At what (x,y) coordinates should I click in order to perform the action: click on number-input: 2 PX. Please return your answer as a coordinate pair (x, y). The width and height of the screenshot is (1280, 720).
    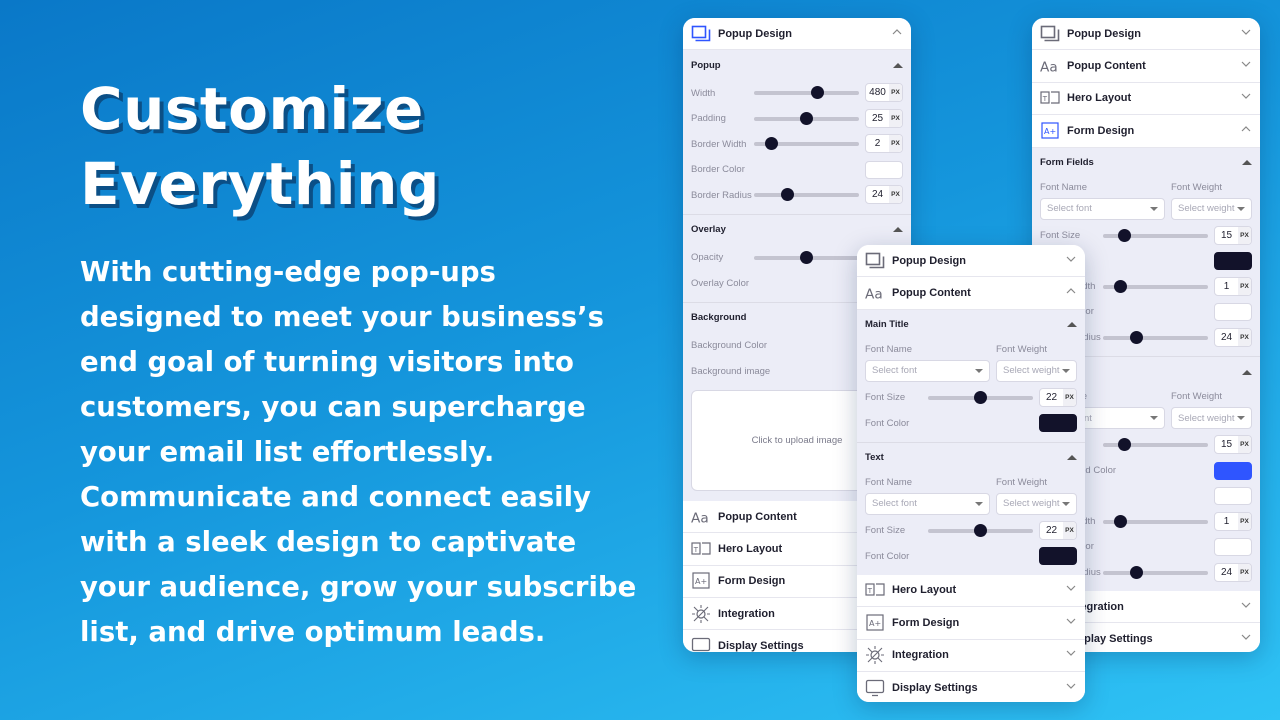
    Looking at the image, I should click on (884, 144).